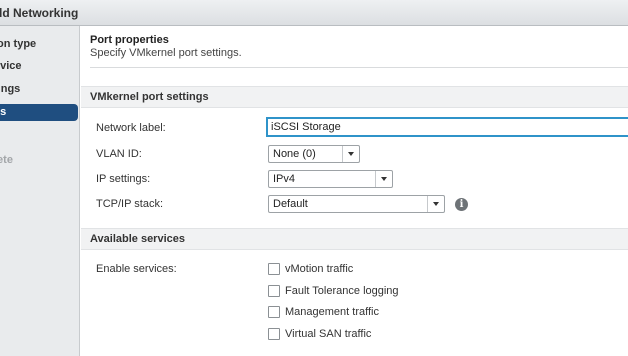  What do you see at coordinates (129, 40) in the screenshot?
I see `page-title: Port properties` at bounding box center [129, 40].